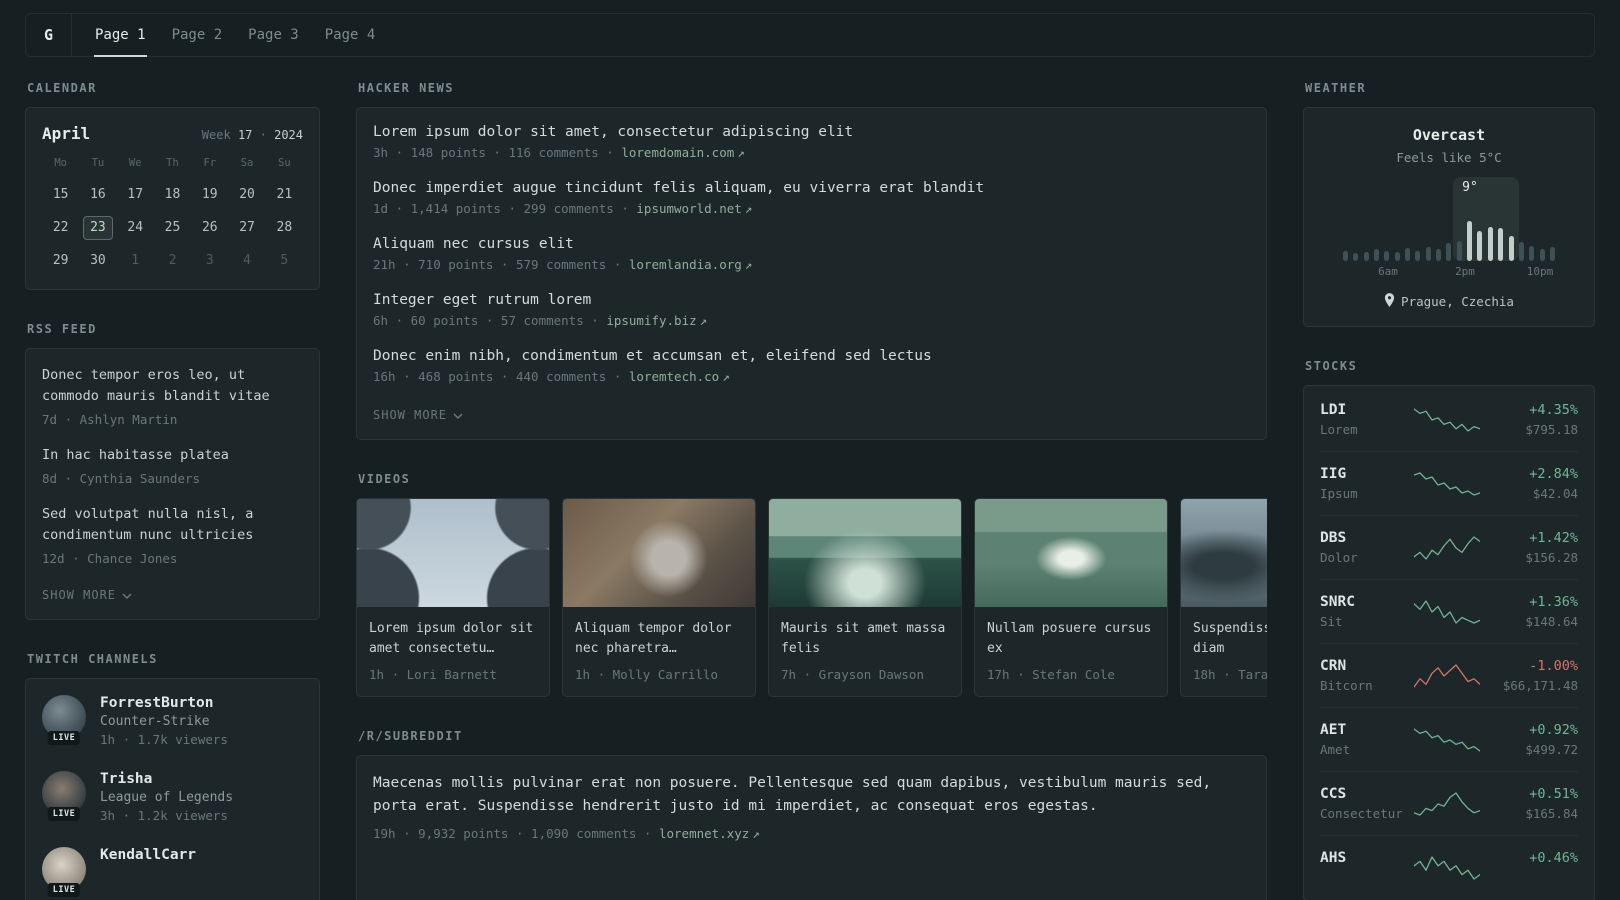 The image size is (1620, 900). I want to click on hn-item-meta-text: 21h · 710 points · 579 comments ·, so click(497, 264).